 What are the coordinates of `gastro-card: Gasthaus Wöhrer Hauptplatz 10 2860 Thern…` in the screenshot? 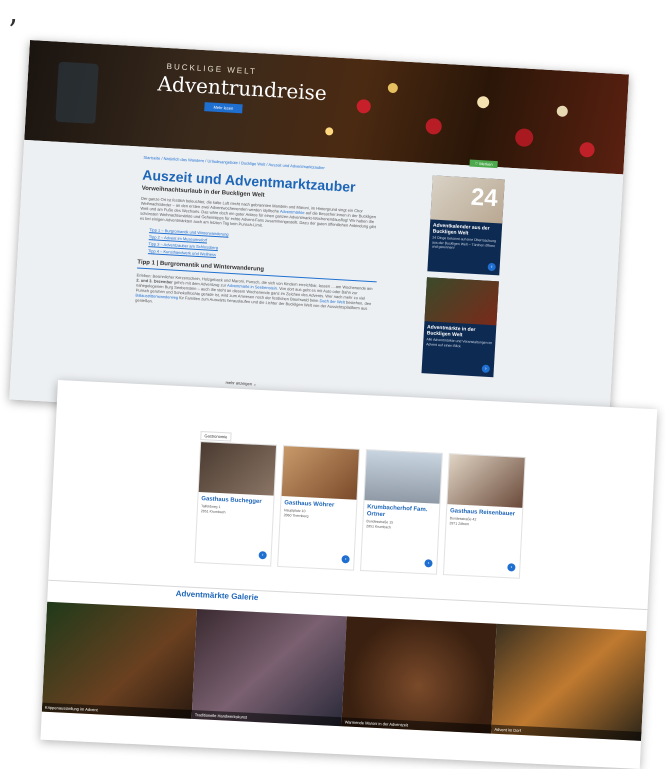 It's located at (318, 508).